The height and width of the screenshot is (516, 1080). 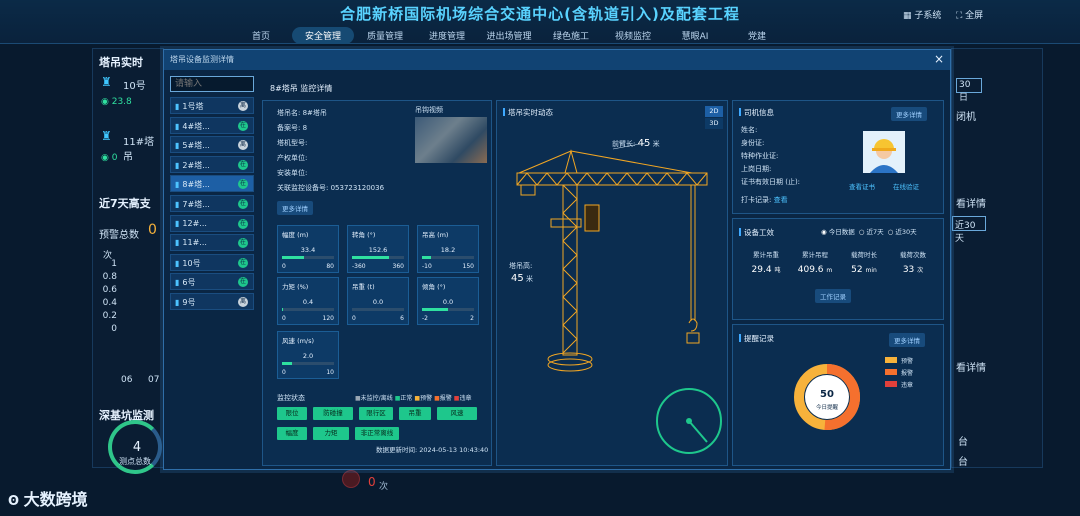 I want to click on hook-video-thumbnail, so click(x=451, y=140).